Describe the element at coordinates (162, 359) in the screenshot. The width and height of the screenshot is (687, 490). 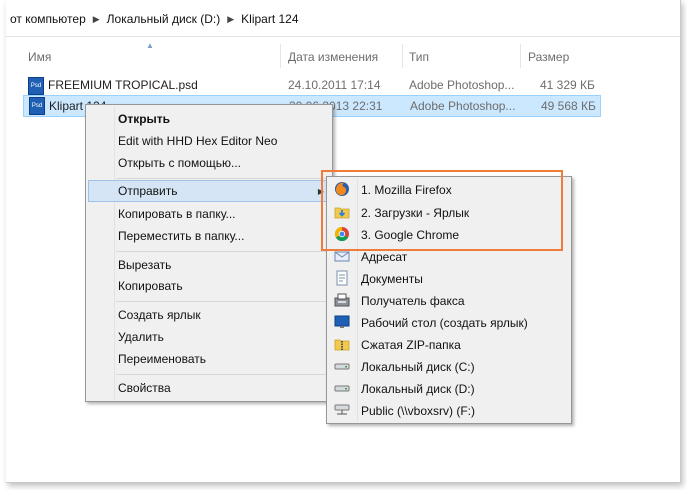
I see `menu-item-rename: Переименовать` at that location.